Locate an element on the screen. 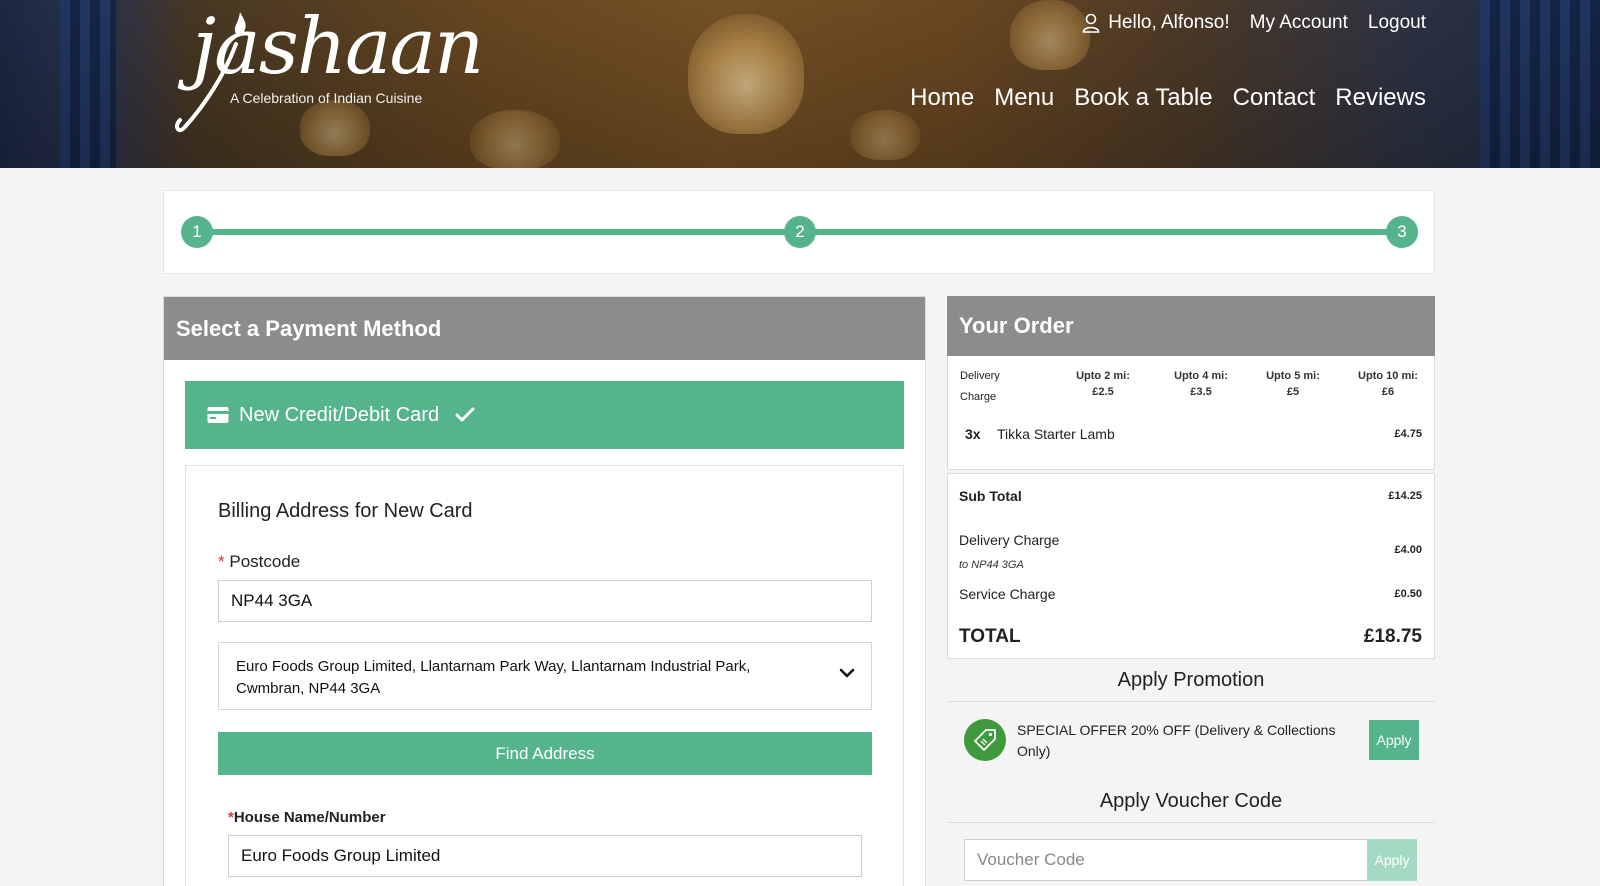  nav-book-a-table: Book a Table is located at coordinates (1143, 98).